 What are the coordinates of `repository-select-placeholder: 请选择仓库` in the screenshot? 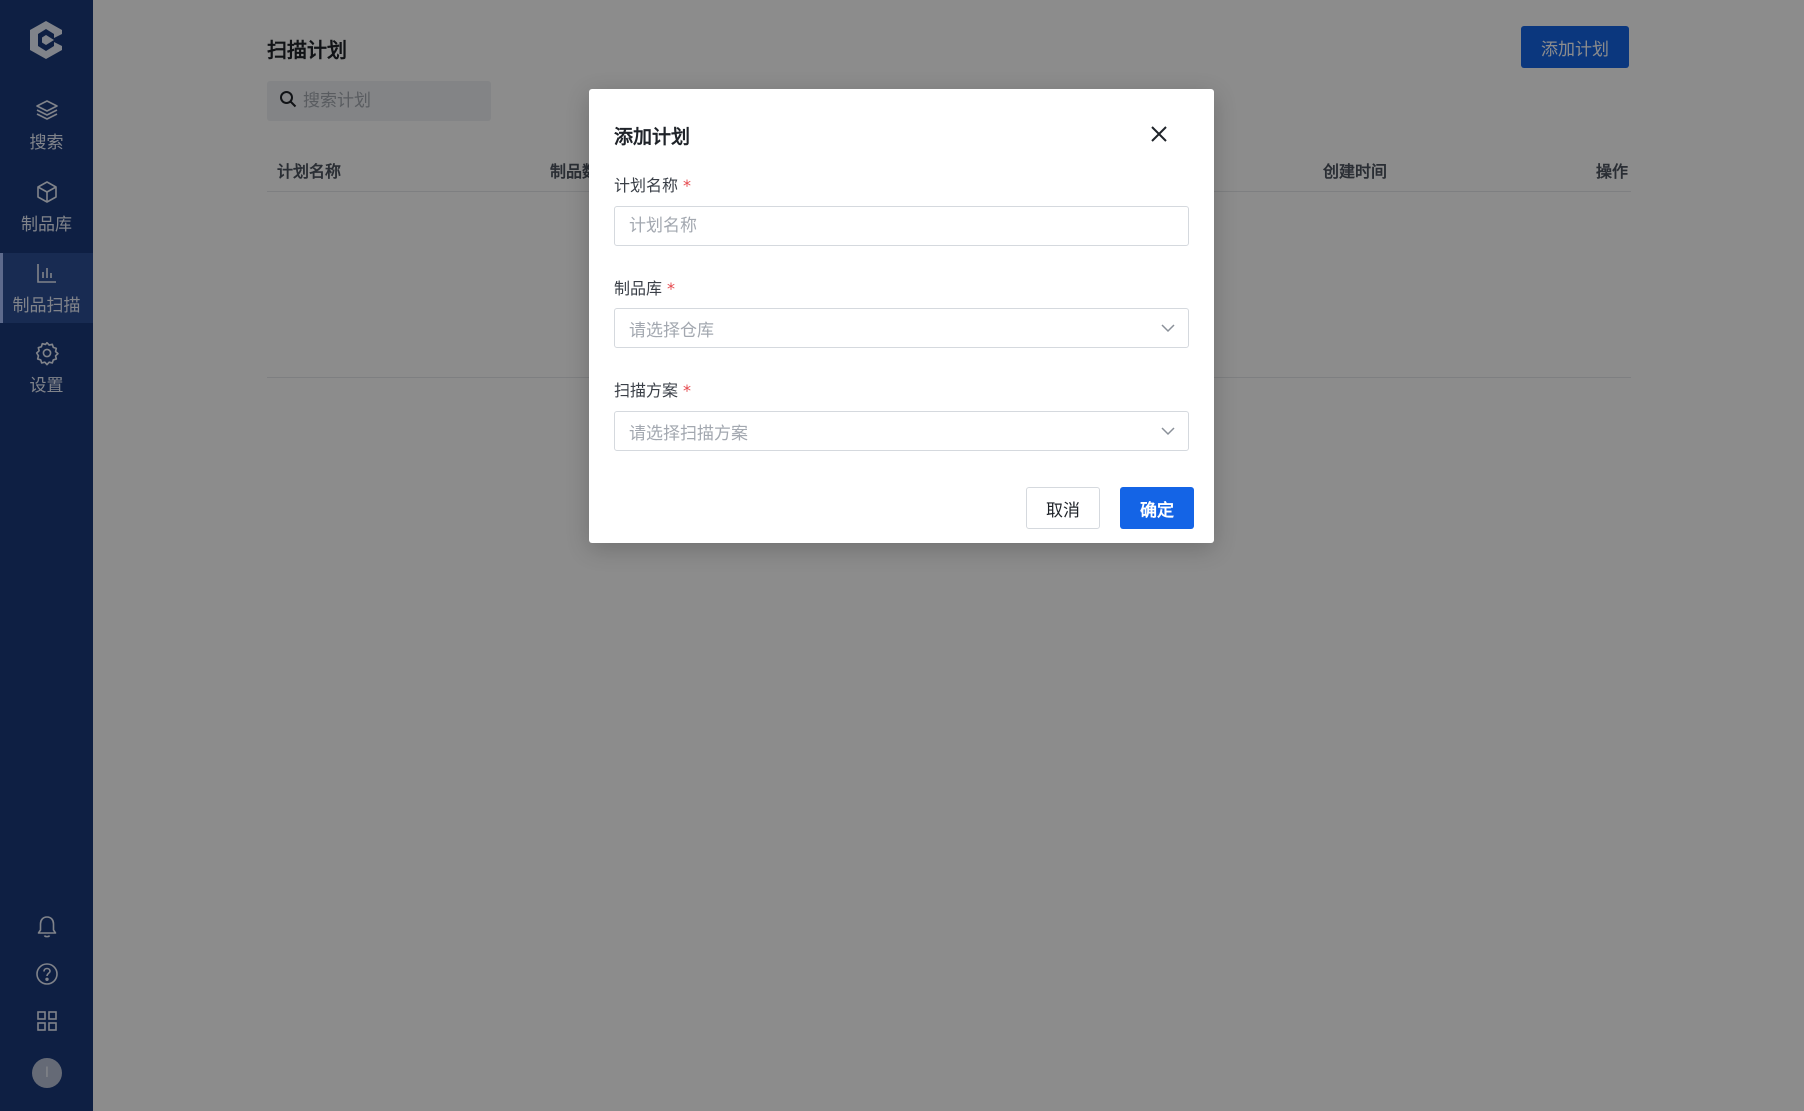 It's located at (671, 330).